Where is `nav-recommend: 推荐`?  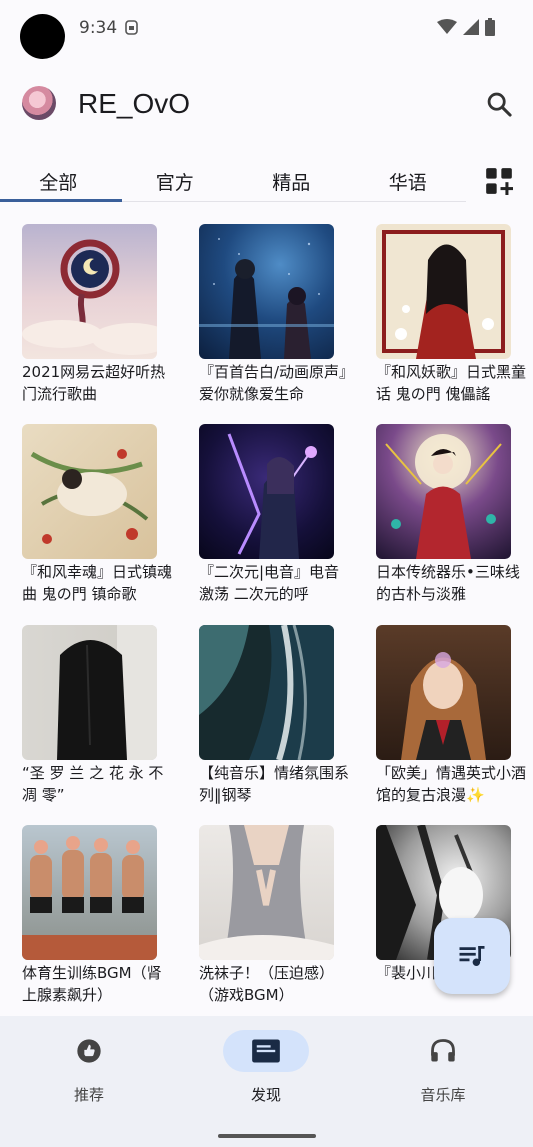
nav-recommend: 推荐 is located at coordinates (89, 1067).